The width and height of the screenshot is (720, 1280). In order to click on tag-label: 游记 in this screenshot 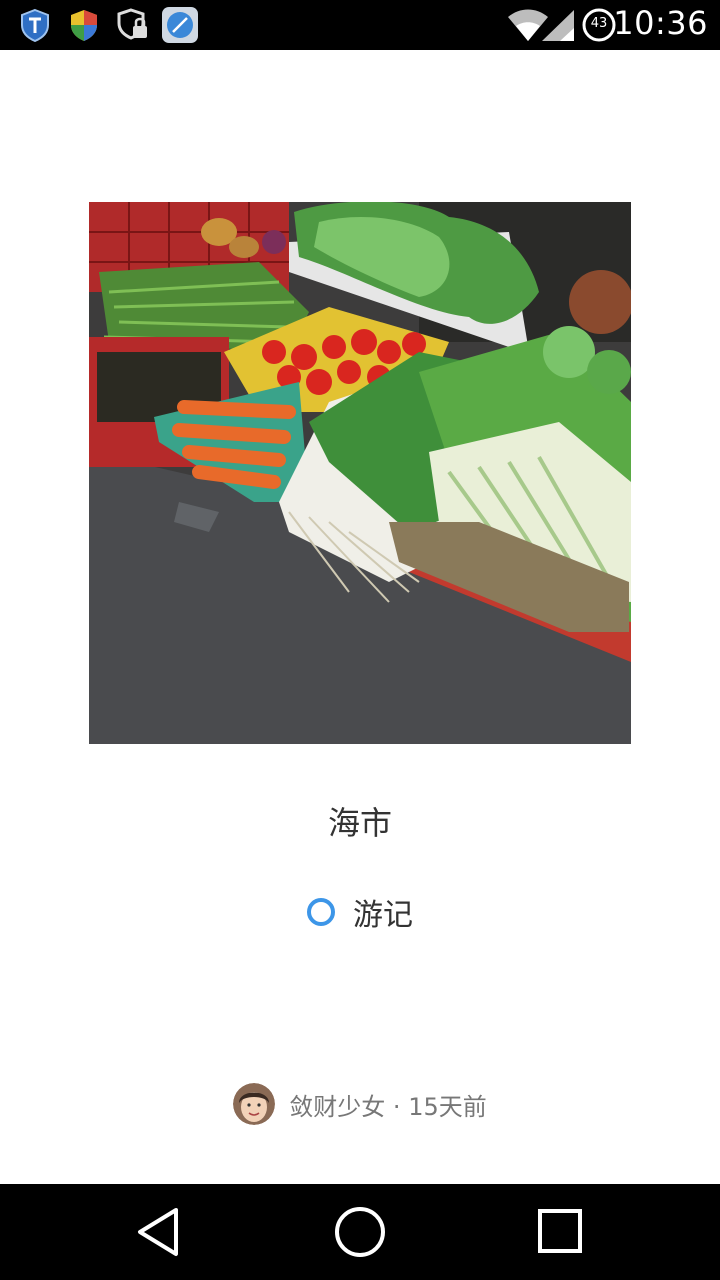, I will do `click(383, 915)`.